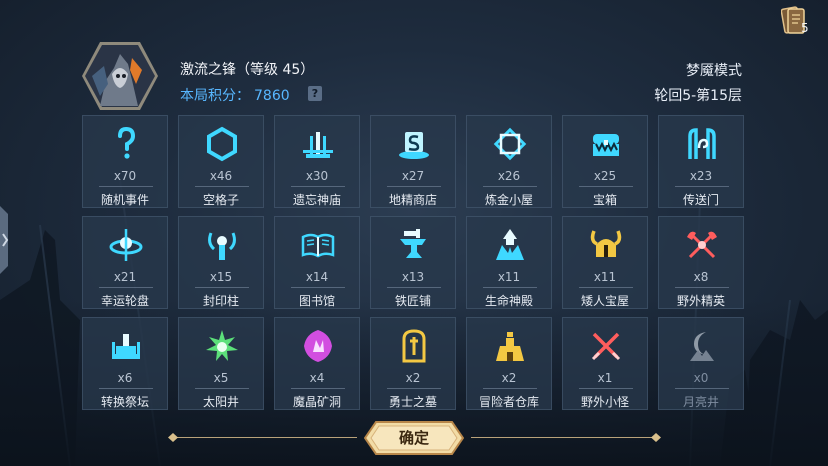 This screenshot has width=828, height=466. What do you see at coordinates (413, 262) in the screenshot?
I see `room-stat-cell: x13 铁匠铺` at bounding box center [413, 262].